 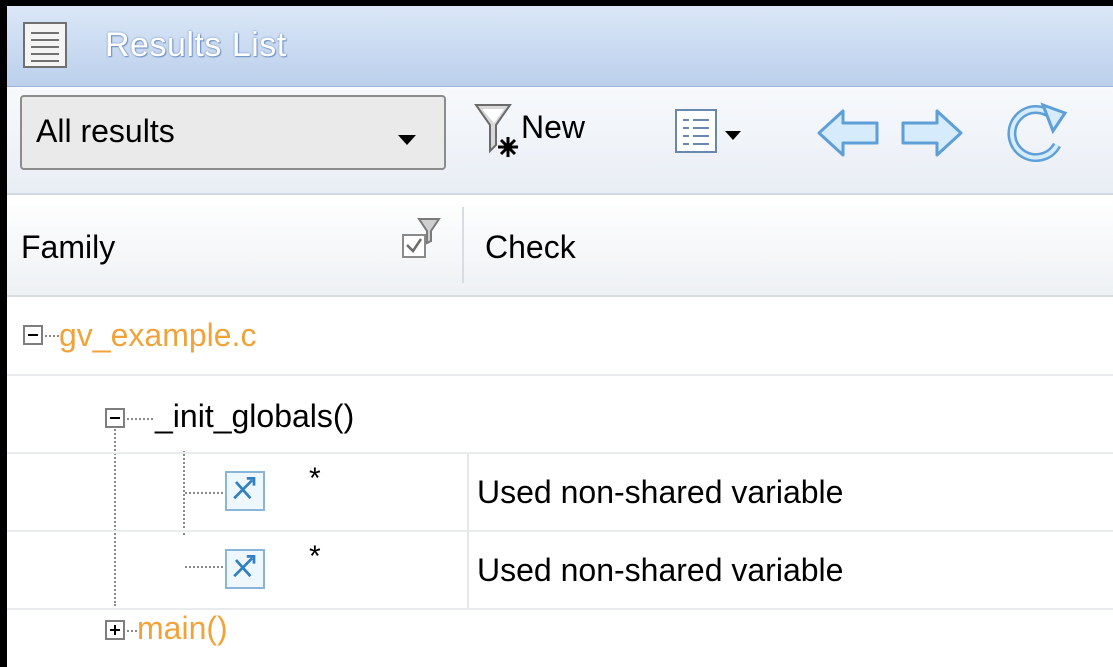 What do you see at coordinates (463, 245) in the screenshot?
I see `column-separator` at bounding box center [463, 245].